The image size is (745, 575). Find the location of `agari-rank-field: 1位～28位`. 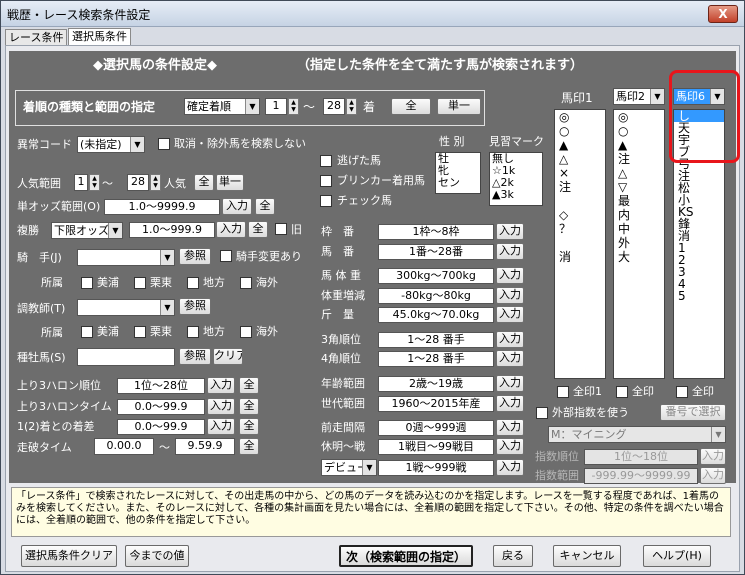

agari-rank-field: 1位～28位 is located at coordinates (161, 386).